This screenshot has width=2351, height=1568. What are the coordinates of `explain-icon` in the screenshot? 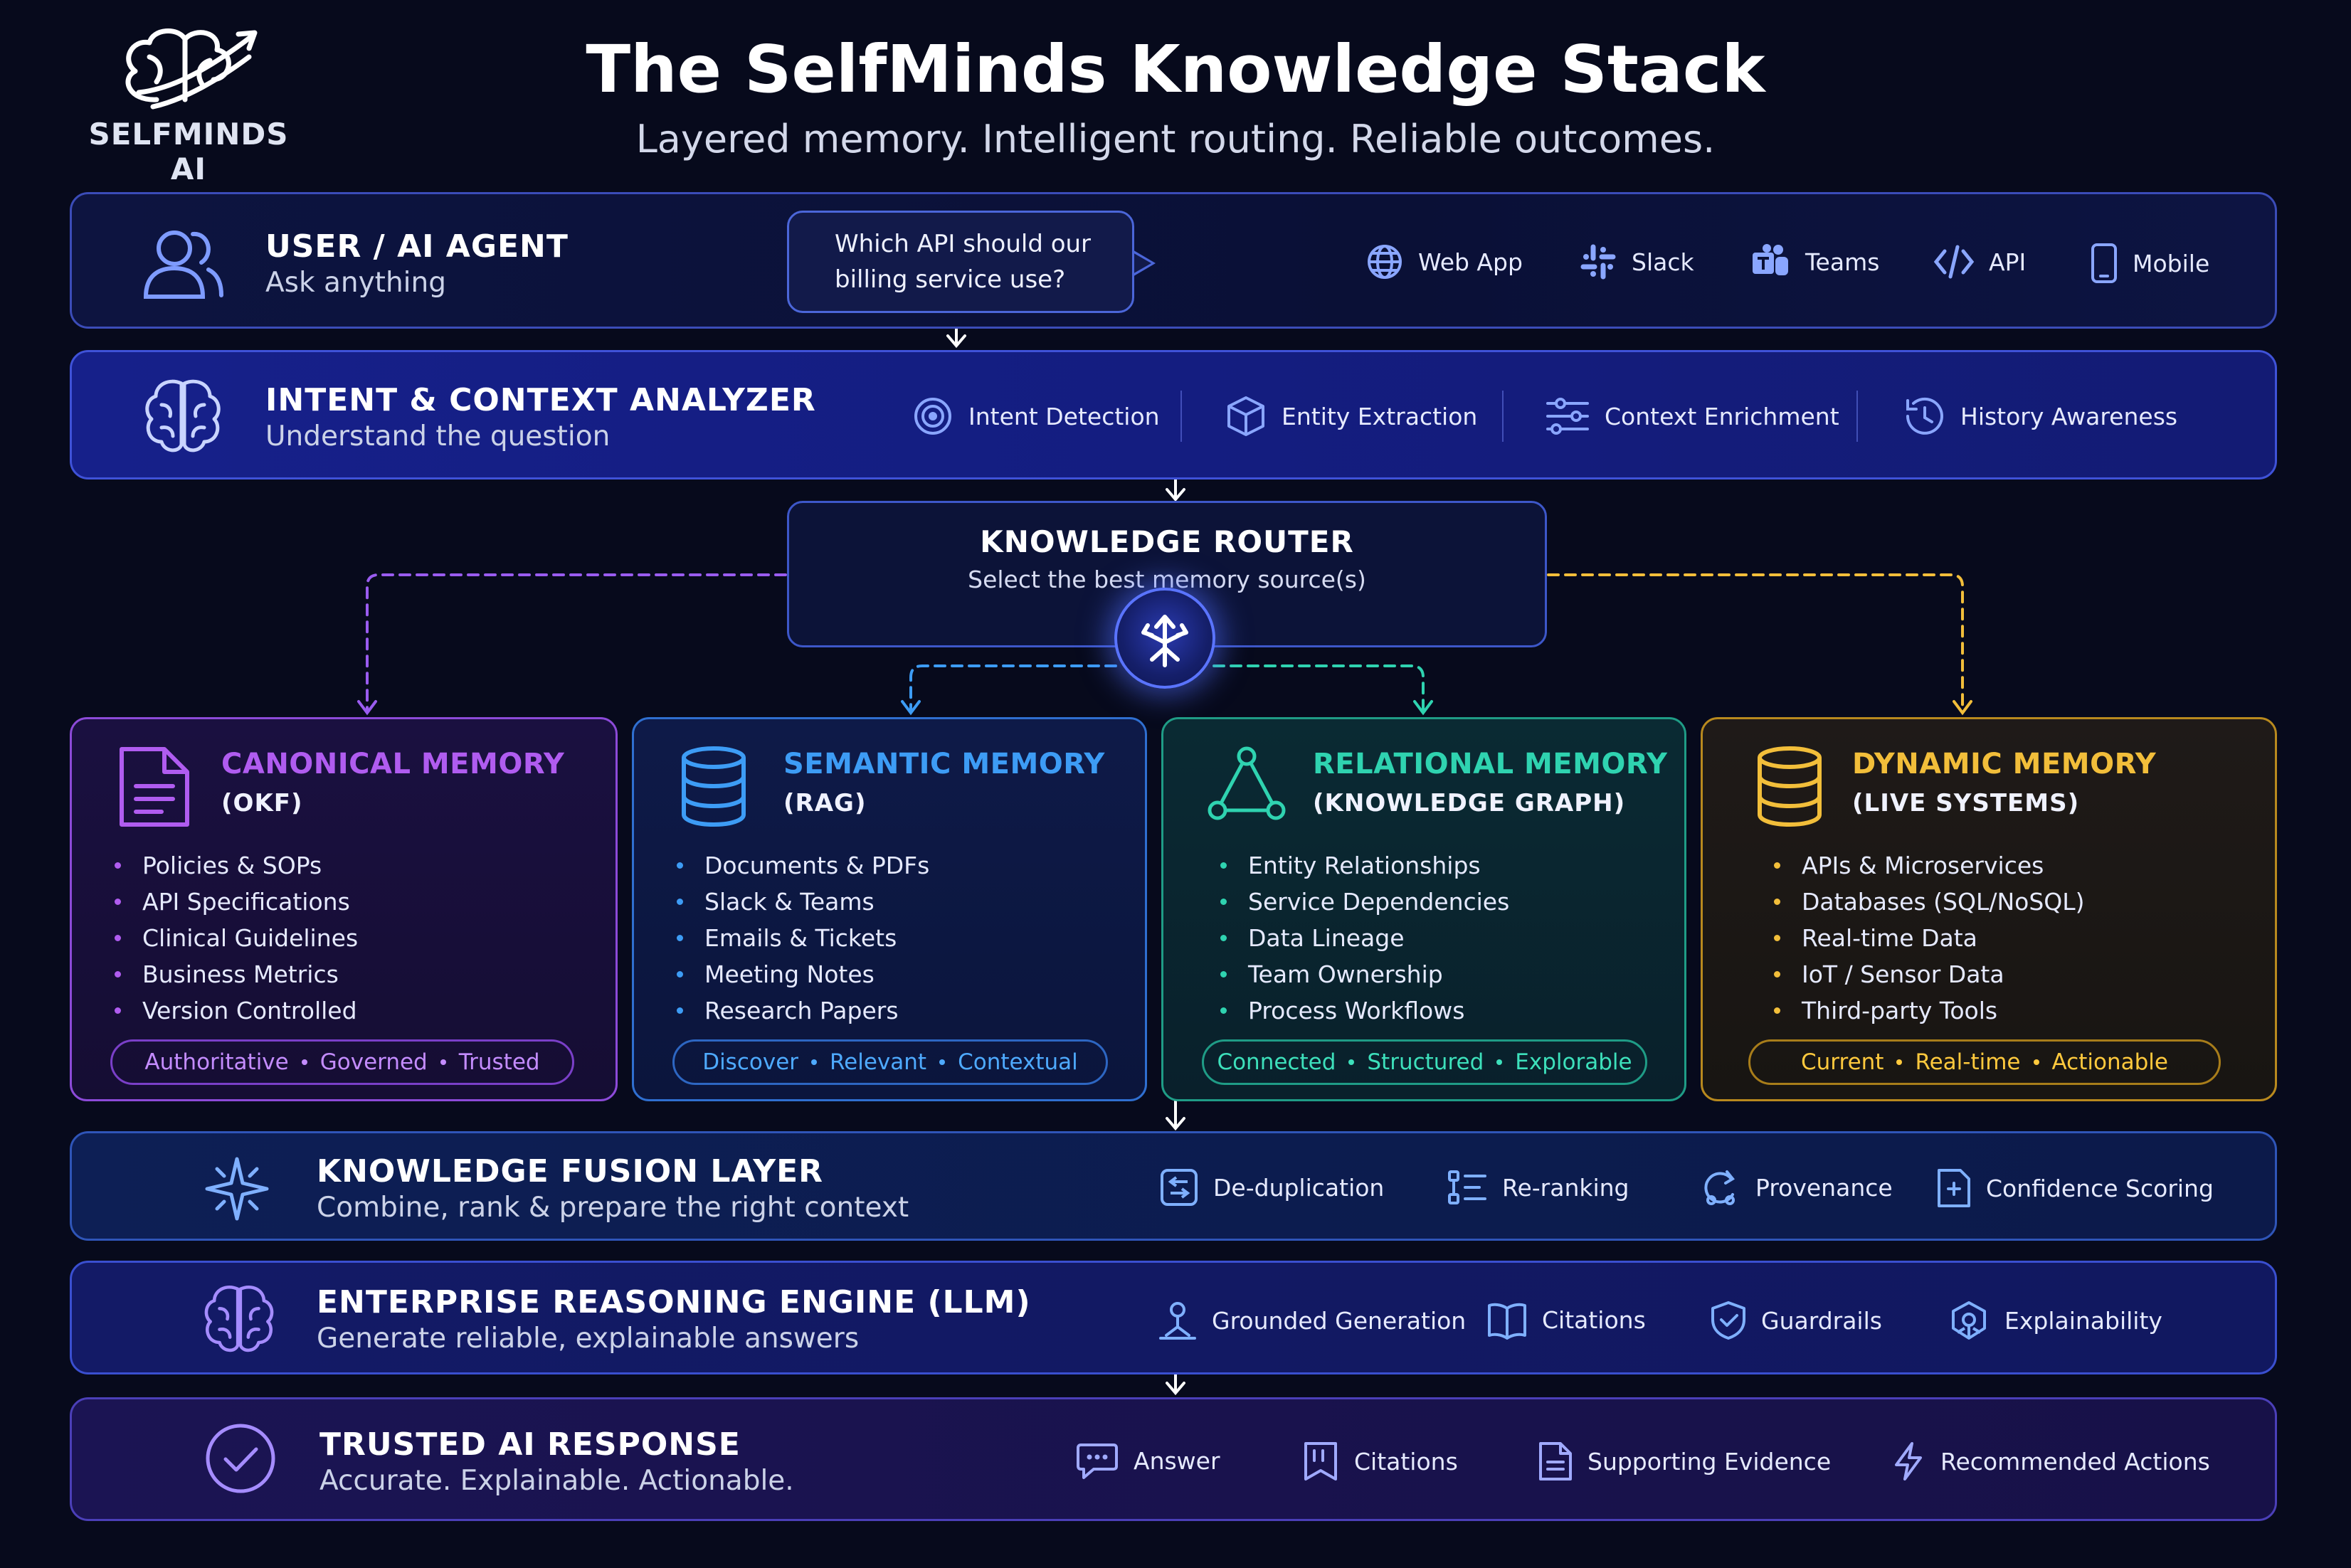 It's located at (1969, 1320).